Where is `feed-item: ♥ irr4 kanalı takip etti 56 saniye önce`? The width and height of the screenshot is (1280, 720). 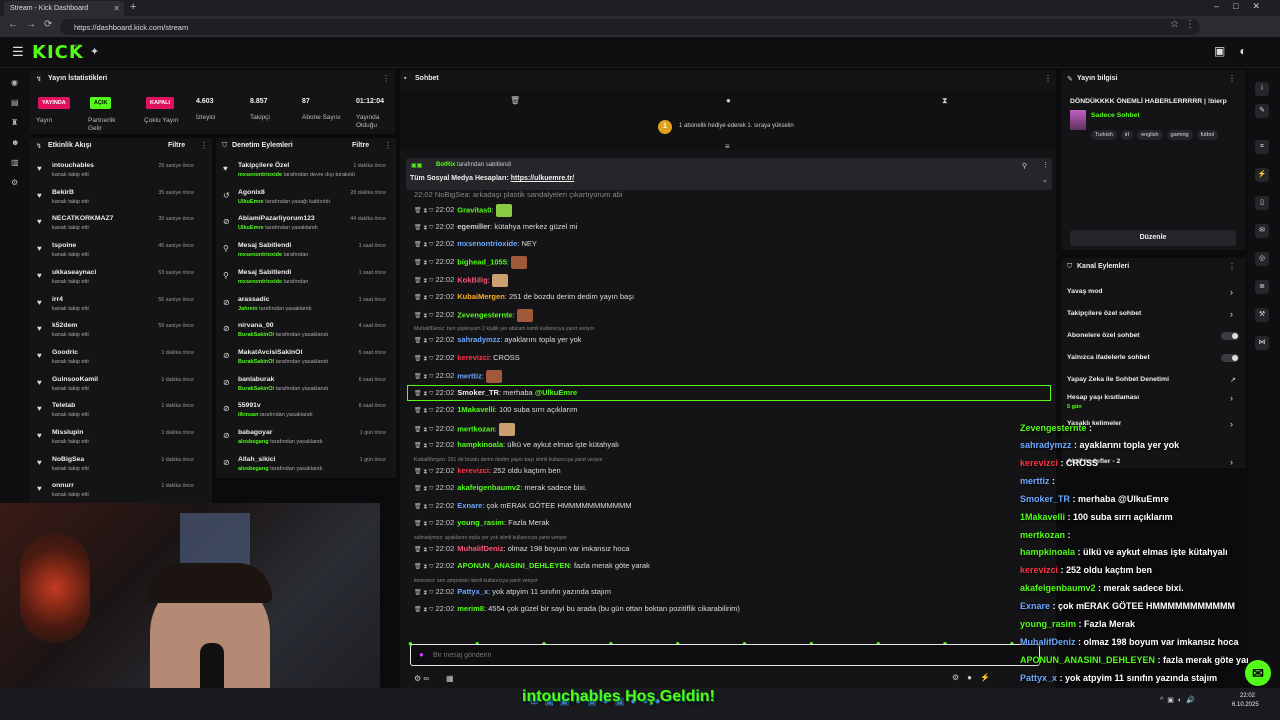
feed-item: ♥ irr4 kanalı takip etti 56 saniye önce is located at coordinates (115, 307).